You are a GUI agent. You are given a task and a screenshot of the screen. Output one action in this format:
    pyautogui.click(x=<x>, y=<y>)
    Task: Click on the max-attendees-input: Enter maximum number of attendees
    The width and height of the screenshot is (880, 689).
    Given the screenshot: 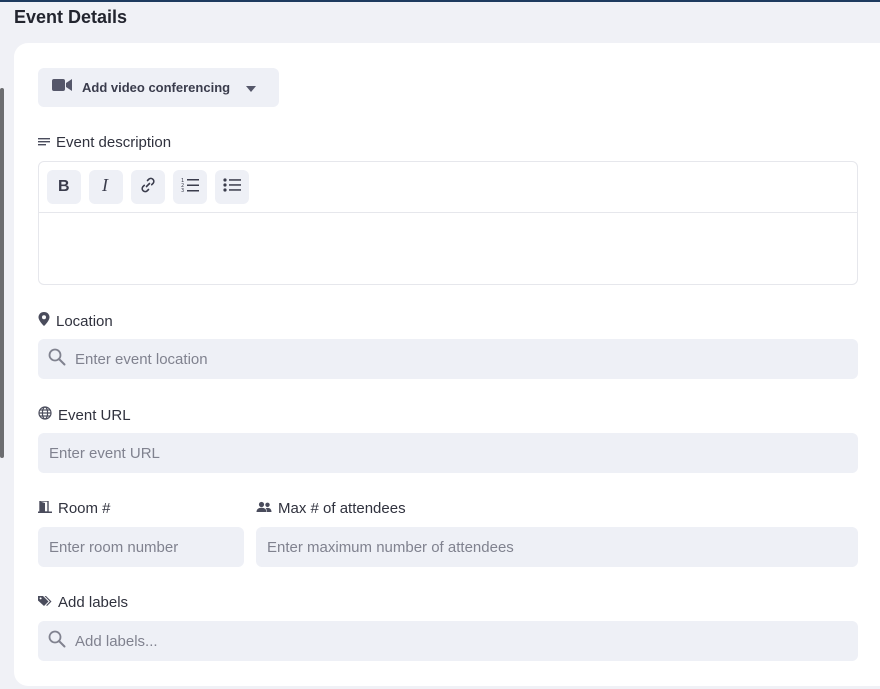 What is the action you would take?
    pyautogui.click(x=557, y=547)
    